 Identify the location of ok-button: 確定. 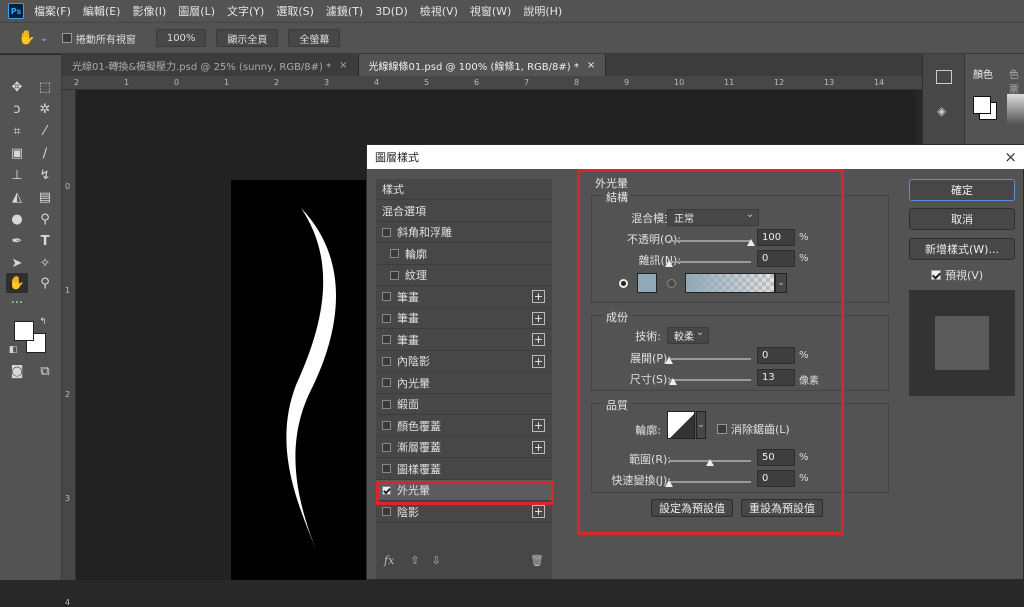
(962, 190).